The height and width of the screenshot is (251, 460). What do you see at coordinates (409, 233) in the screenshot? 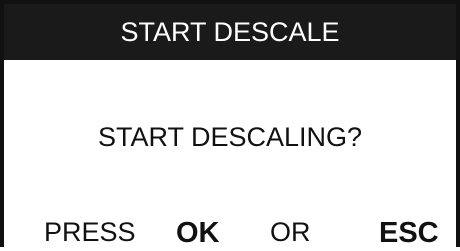
I see `esc-key-hint: ESC` at bounding box center [409, 233].